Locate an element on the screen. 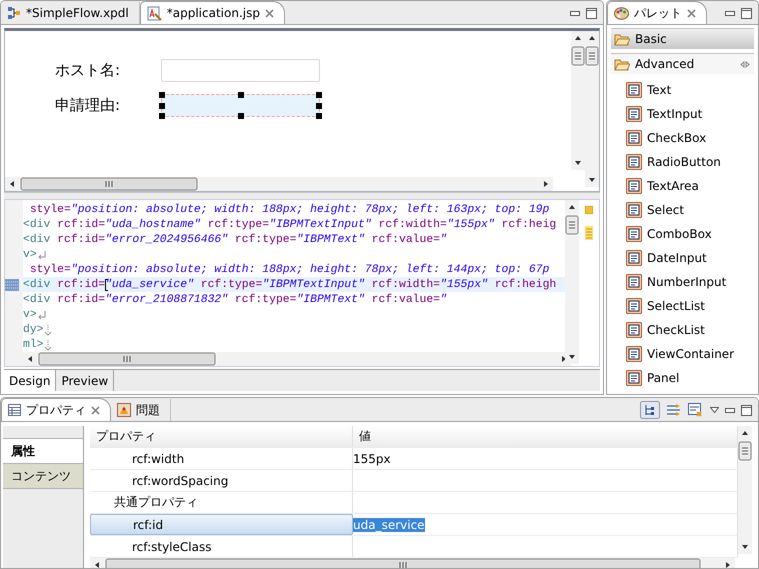 This screenshot has height=569, width=759. code-line: style="position: absolute; width: 188px; height: 78px; left: 144px; top: 67p is located at coordinates (289, 269).